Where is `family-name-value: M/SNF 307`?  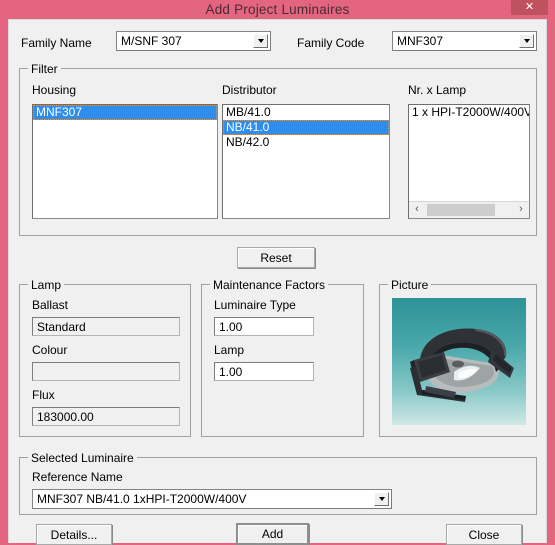 family-name-value: M/SNF 307 is located at coordinates (151, 41).